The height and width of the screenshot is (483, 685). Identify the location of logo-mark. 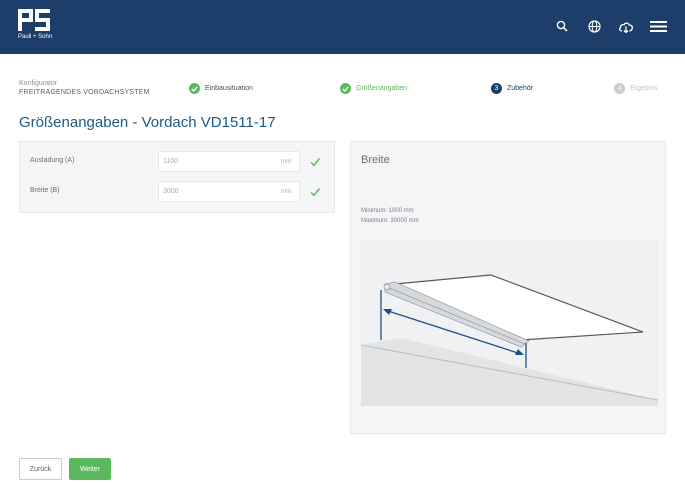
(34, 20).